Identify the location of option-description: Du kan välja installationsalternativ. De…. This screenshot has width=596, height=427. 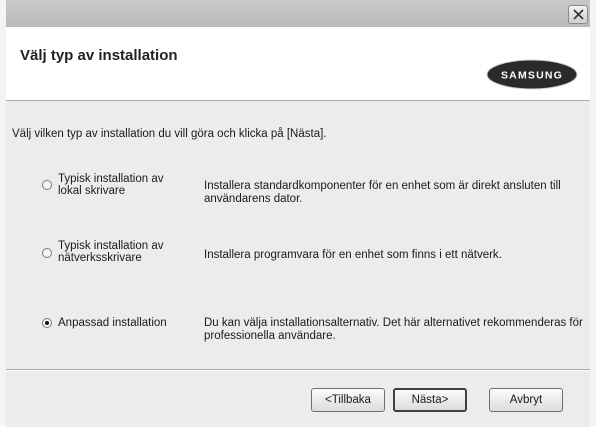
(393, 329).